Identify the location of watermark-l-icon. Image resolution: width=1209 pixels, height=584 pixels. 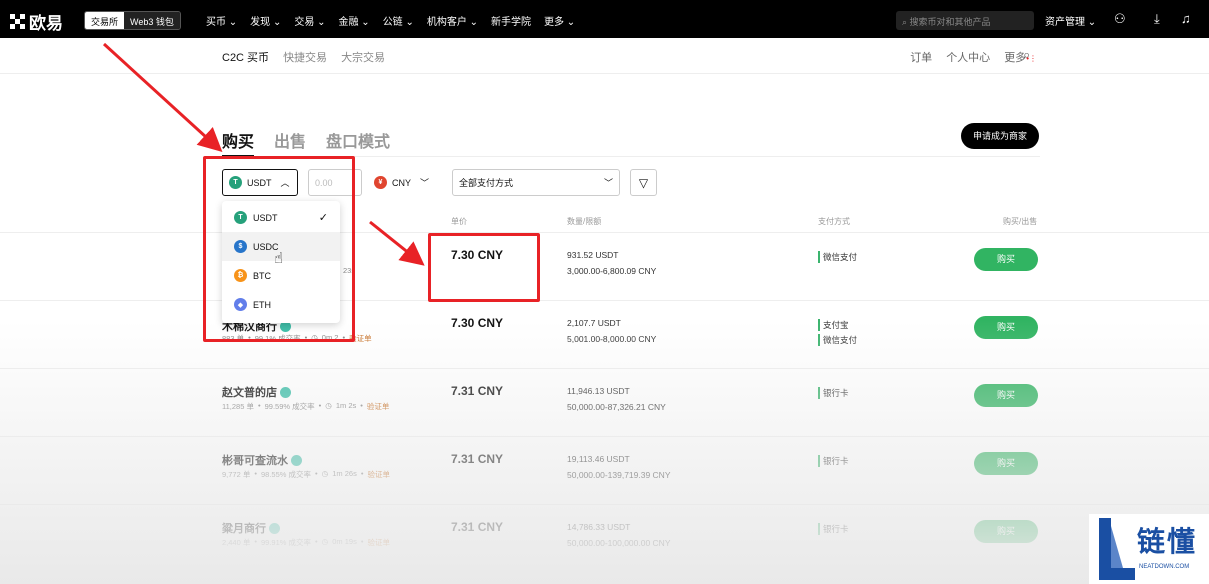
(1117, 549).